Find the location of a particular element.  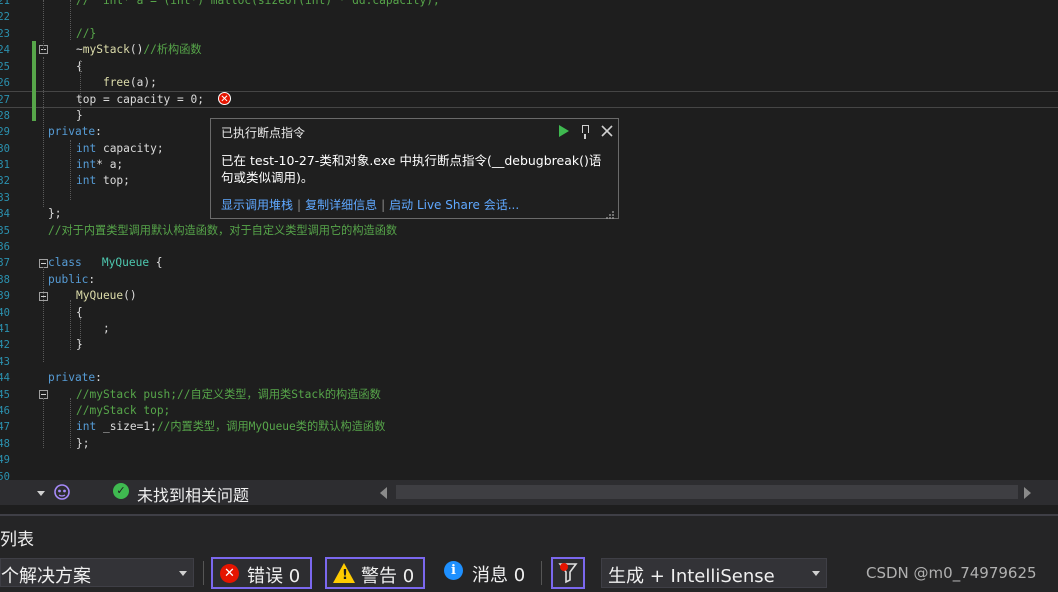

code-line: 22 is located at coordinates (529, 17).